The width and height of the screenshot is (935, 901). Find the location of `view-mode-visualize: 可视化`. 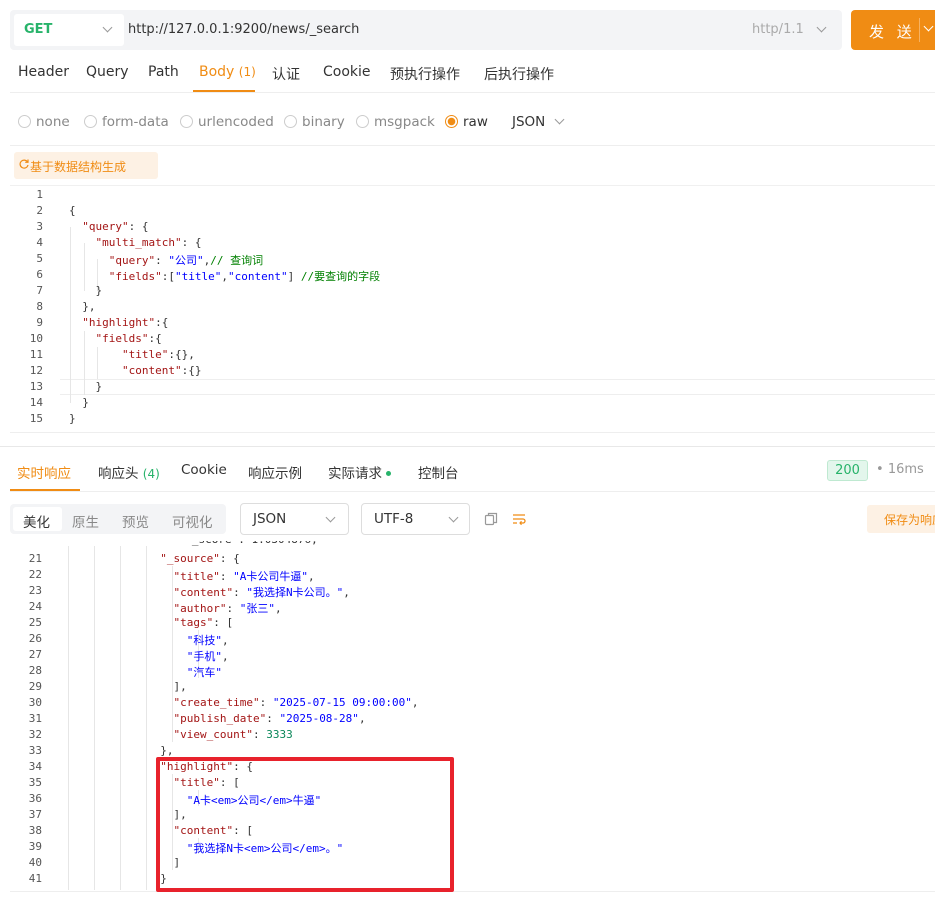

view-mode-visualize: 可视化 is located at coordinates (192, 521).